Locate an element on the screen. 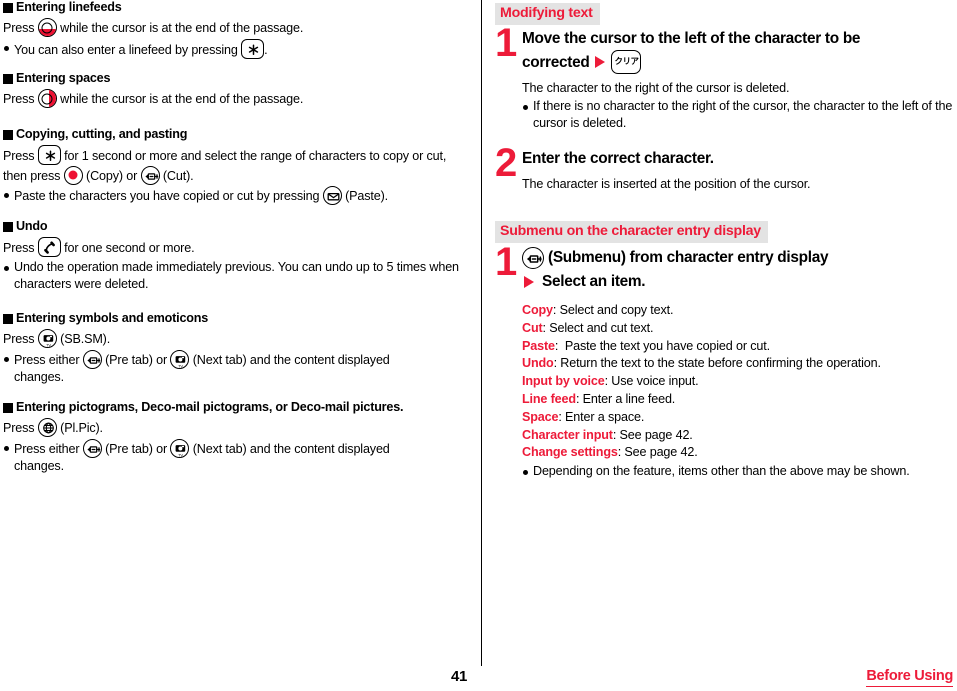 The image size is (957, 691). step-title: (Submenu) from character entry display is located at coordinates (739, 257).